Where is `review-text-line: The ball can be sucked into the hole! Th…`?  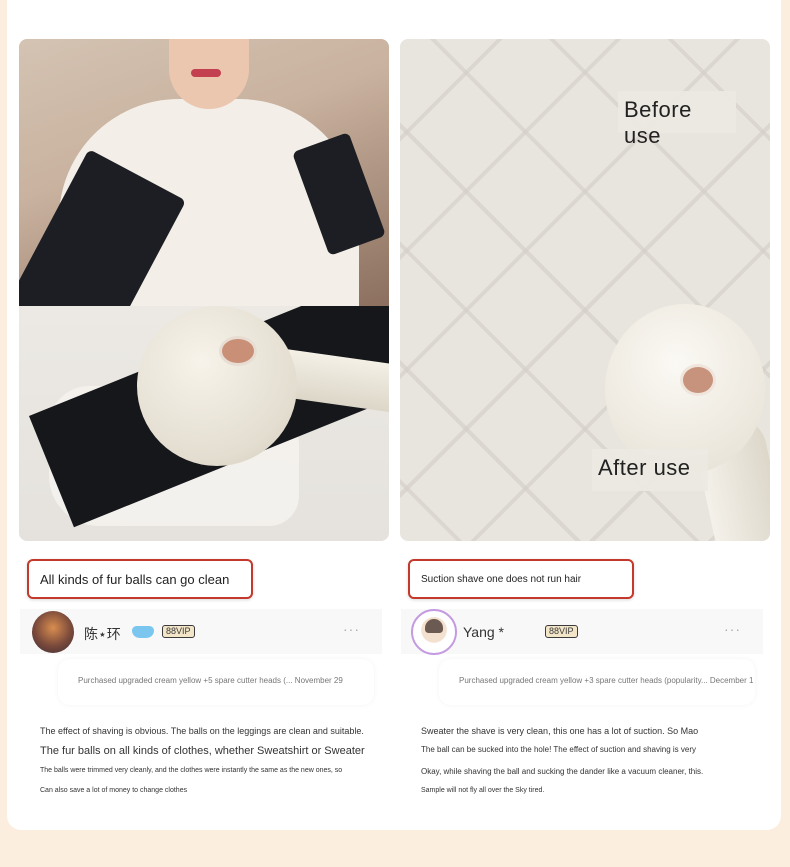
review-text-line: The ball can be sucked into the hole! Th… is located at coordinates (558, 749).